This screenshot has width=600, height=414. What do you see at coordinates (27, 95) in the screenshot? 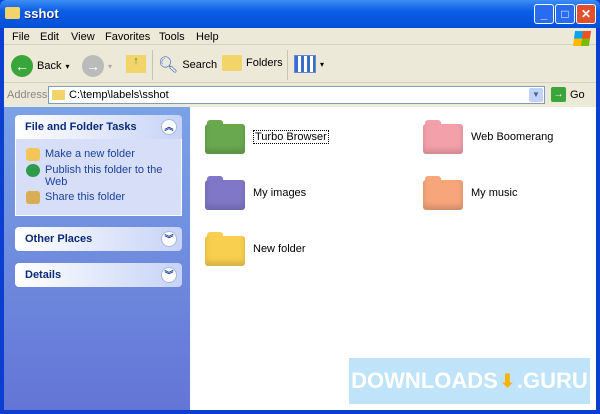
I see `address-label: Address` at bounding box center [27, 95].